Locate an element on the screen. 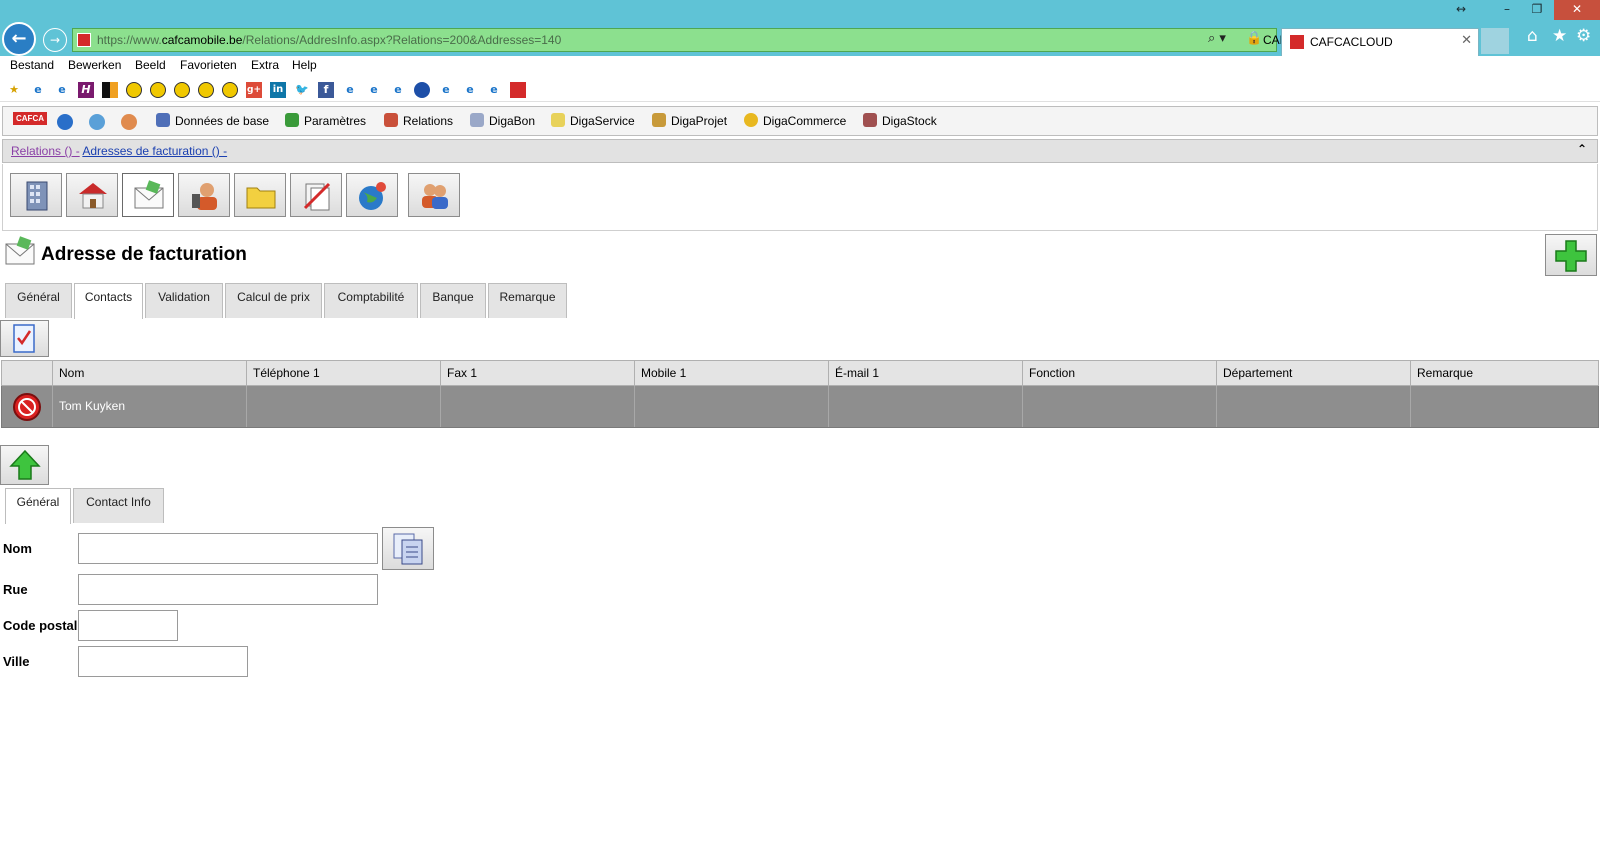  back-button: ← is located at coordinates (19, 39).